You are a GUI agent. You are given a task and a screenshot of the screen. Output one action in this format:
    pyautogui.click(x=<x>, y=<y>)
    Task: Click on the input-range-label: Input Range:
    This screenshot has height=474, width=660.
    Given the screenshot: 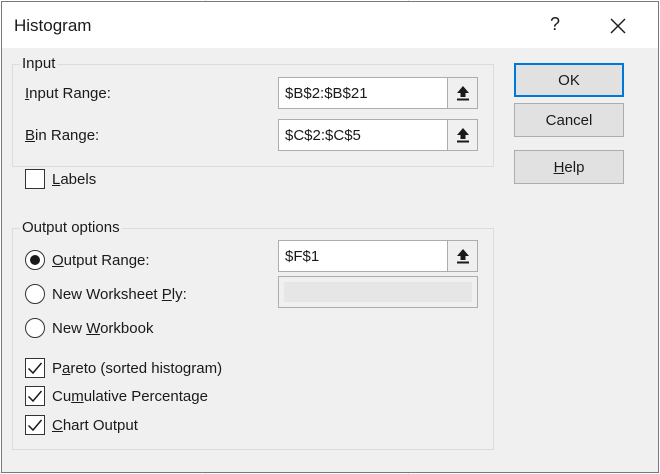 What is the action you would take?
    pyautogui.click(x=68, y=93)
    